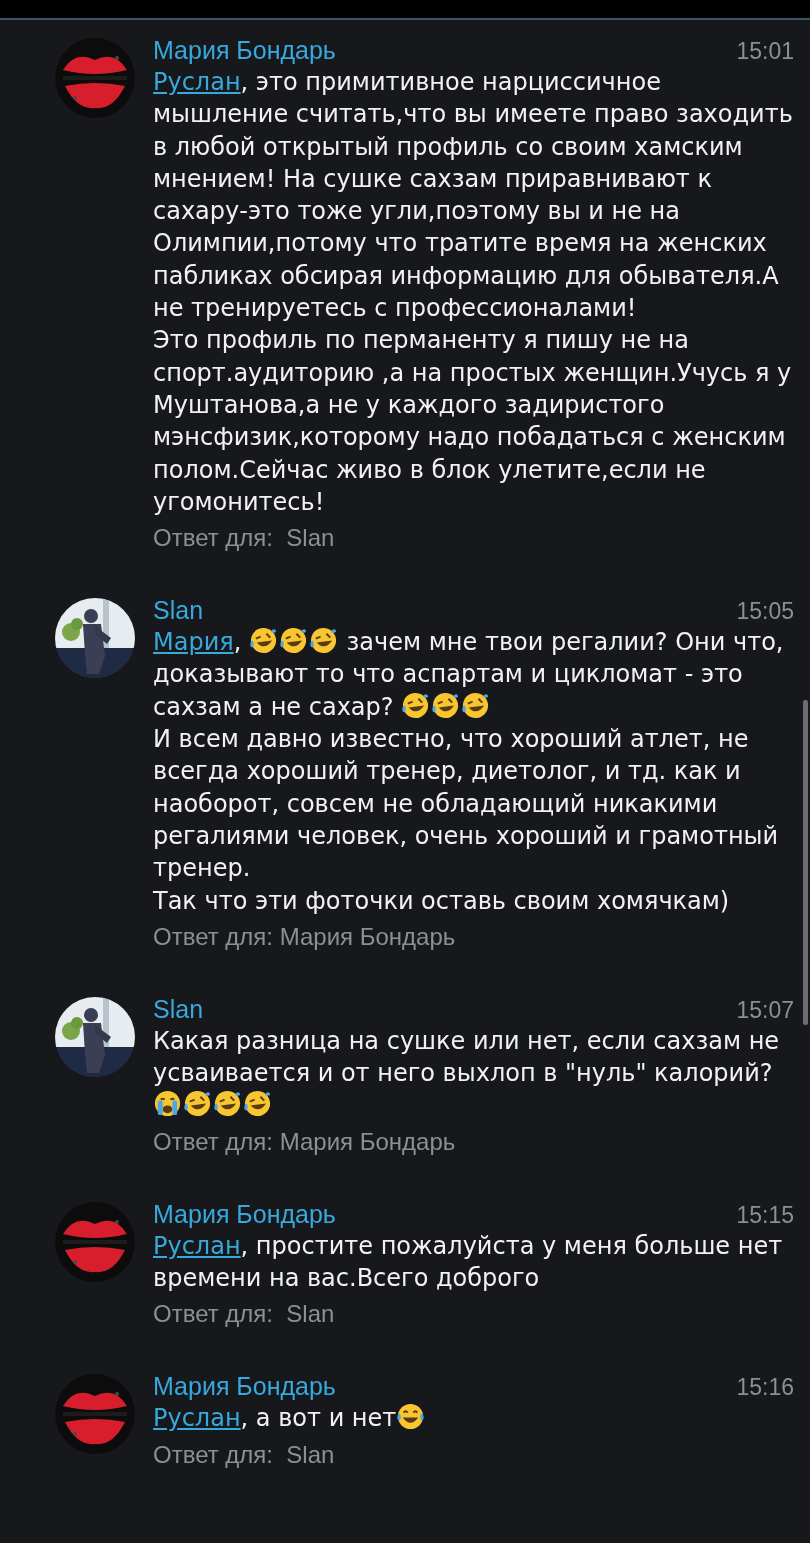  Describe the element at coordinates (473, 421) in the screenshot. I see `comment-text: Это профиль по перманенту я пишу не на спорт.аудиторию ,а на простых женщин.Учусь я у Муштанова,а не у каждого задиристого мэнсфизик,которому надо побадаться с женским полом.Сейчас живо в блок улетите,если не угомонитесь!` at that location.